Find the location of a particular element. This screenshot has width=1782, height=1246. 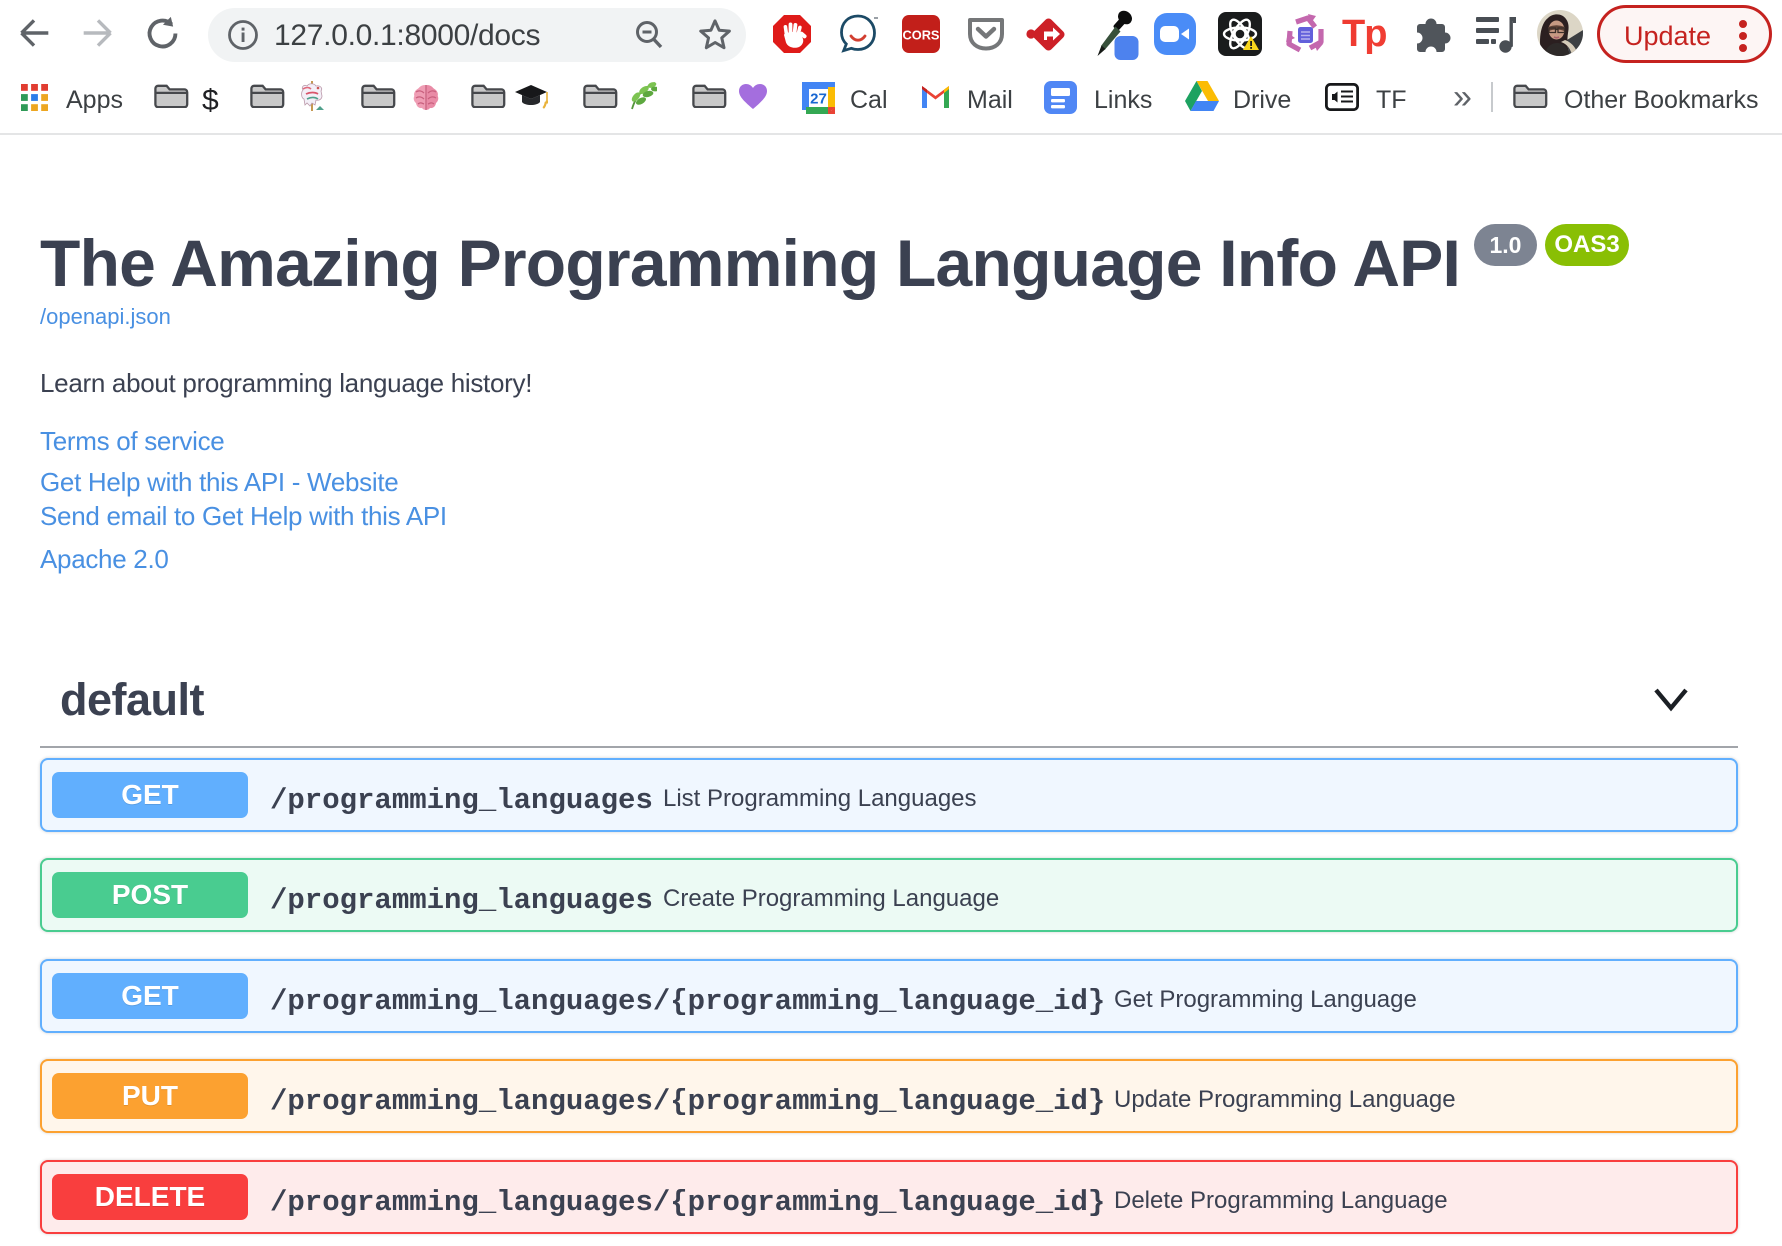

svg-text: CORS is located at coordinates (921, 35).